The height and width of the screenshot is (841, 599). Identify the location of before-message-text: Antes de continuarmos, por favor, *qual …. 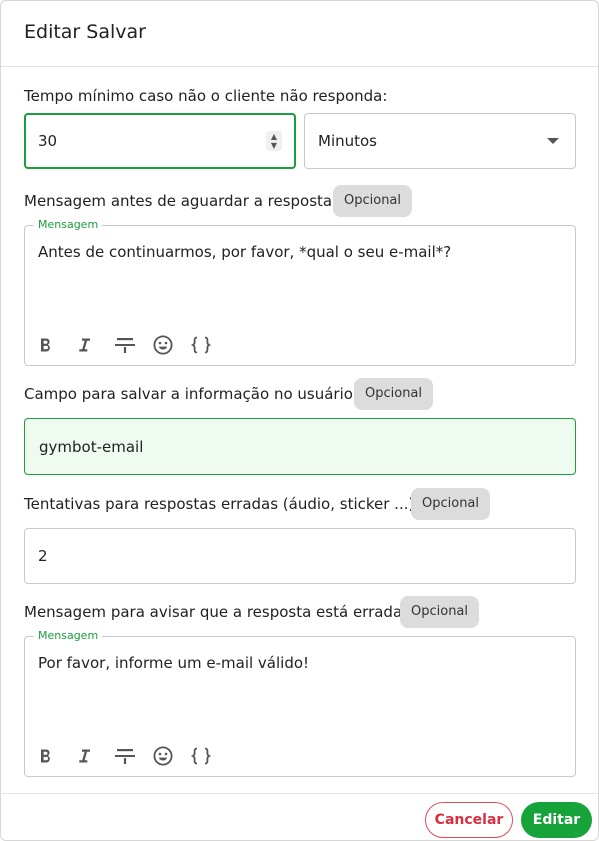
(244, 252).